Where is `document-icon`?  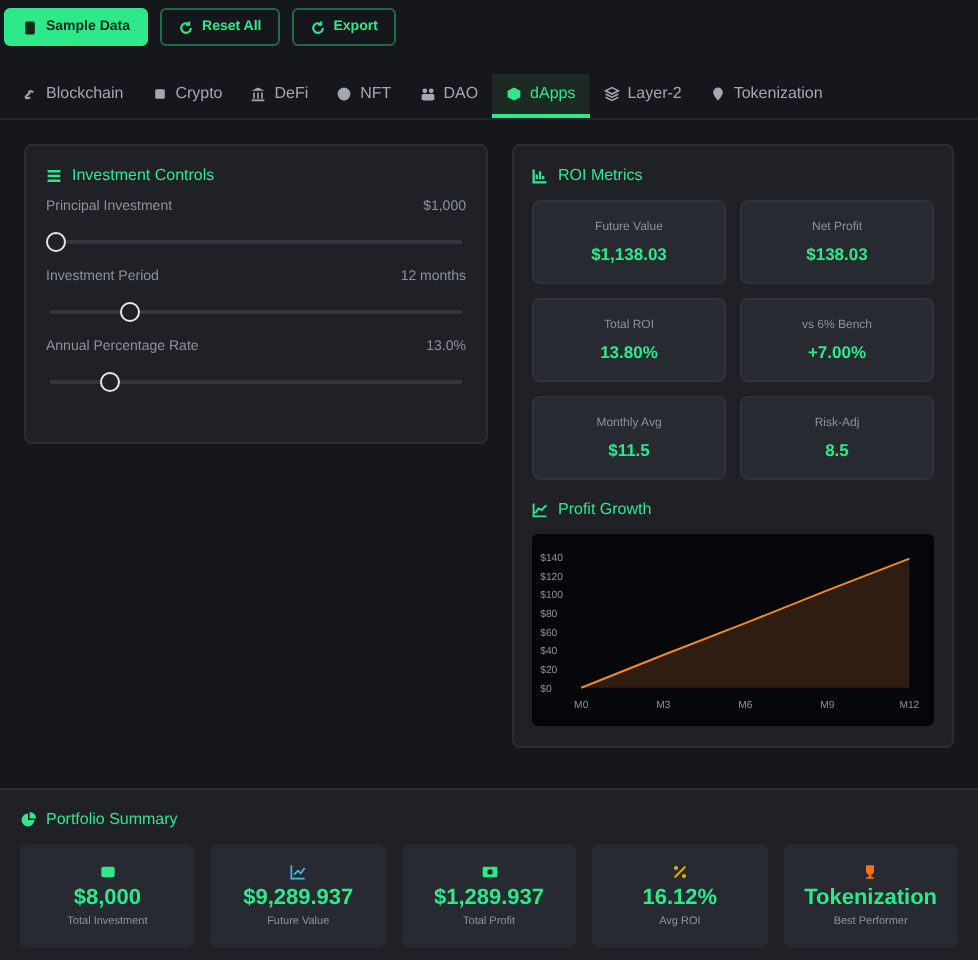 document-icon is located at coordinates (30, 27).